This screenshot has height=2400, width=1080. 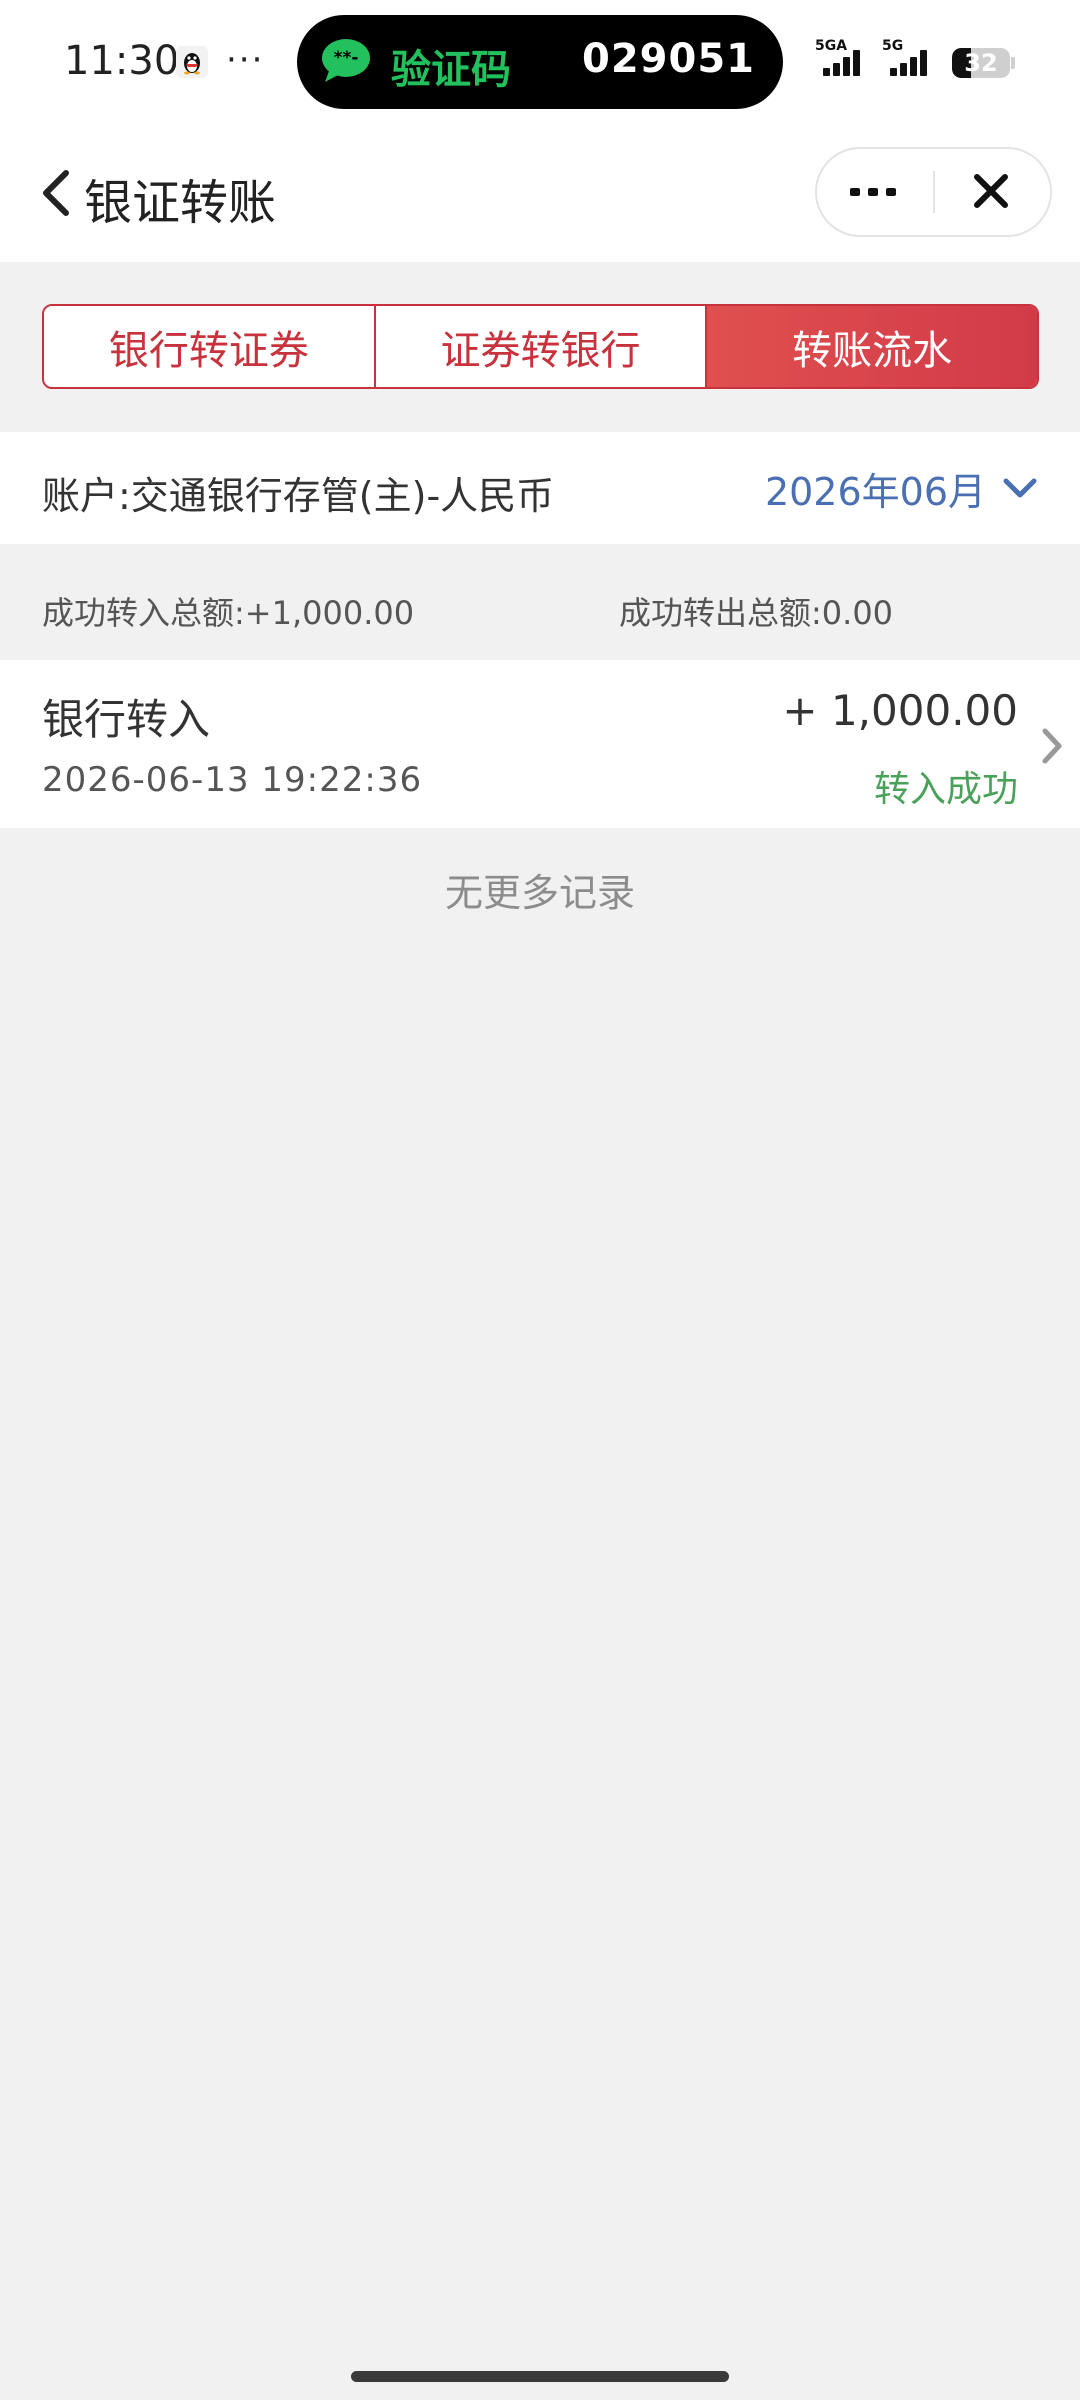 I want to click on account-row: 账户:交通银行存管(主)-人民币 2026年06月, so click(x=540, y=488).